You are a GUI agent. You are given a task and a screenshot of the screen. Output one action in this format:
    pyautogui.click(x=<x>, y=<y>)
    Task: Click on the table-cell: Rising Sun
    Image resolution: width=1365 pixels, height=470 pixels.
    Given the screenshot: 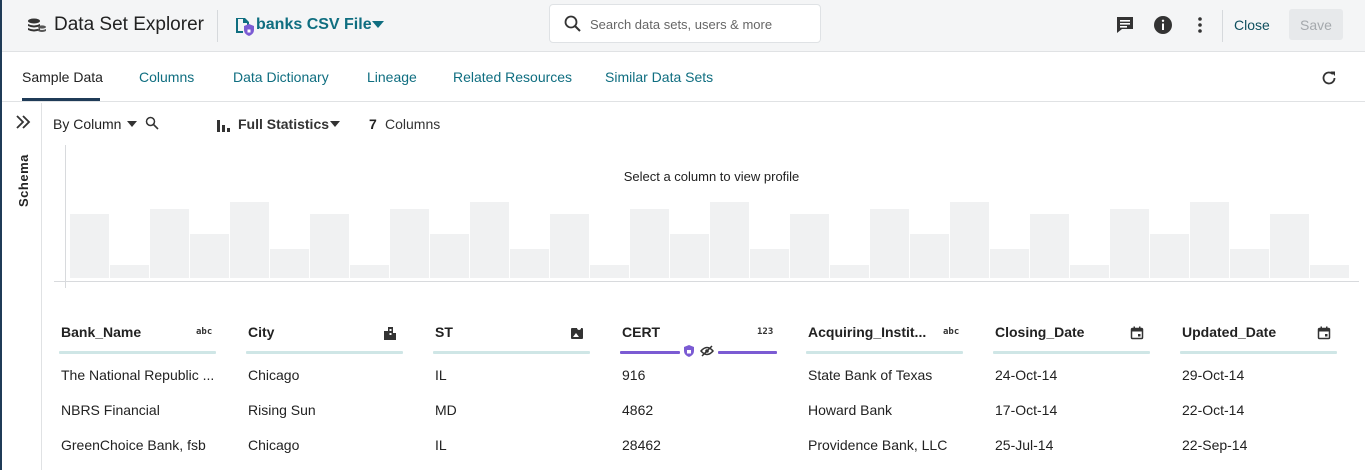 What is the action you would take?
    pyautogui.click(x=282, y=410)
    